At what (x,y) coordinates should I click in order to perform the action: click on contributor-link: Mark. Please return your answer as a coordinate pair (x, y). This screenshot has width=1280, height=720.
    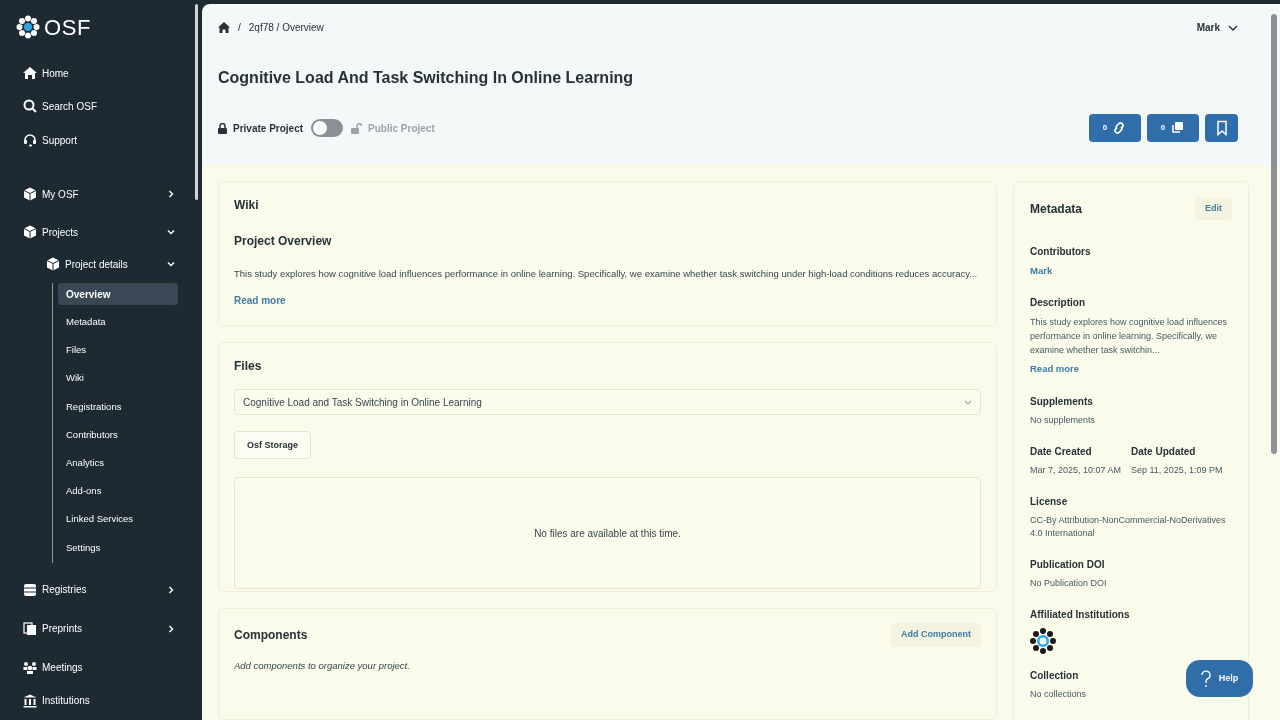
    Looking at the image, I should click on (1131, 271).